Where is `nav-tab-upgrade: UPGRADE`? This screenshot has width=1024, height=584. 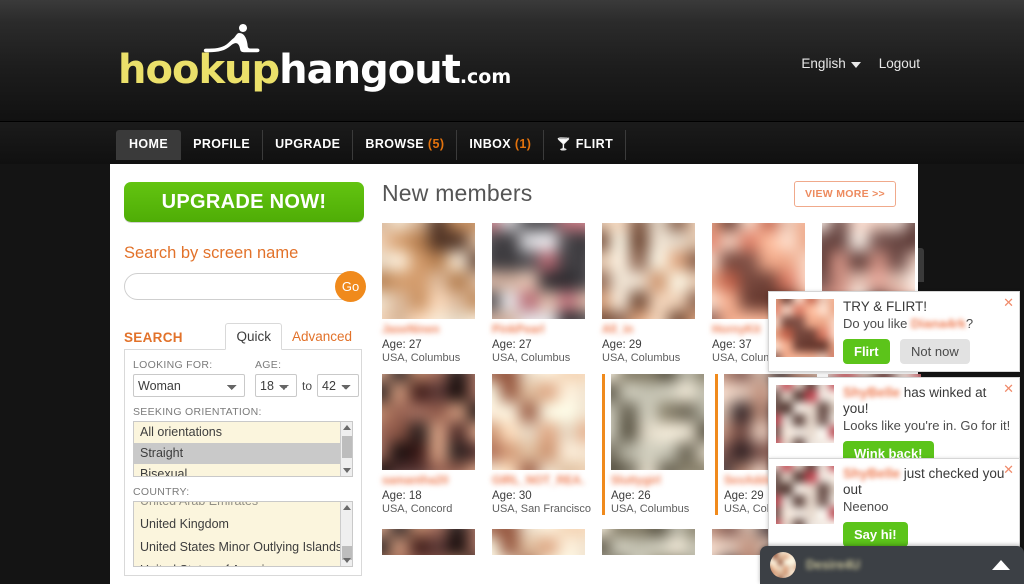 nav-tab-upgrade: UPGRADE is located at coordinates (308, 145).